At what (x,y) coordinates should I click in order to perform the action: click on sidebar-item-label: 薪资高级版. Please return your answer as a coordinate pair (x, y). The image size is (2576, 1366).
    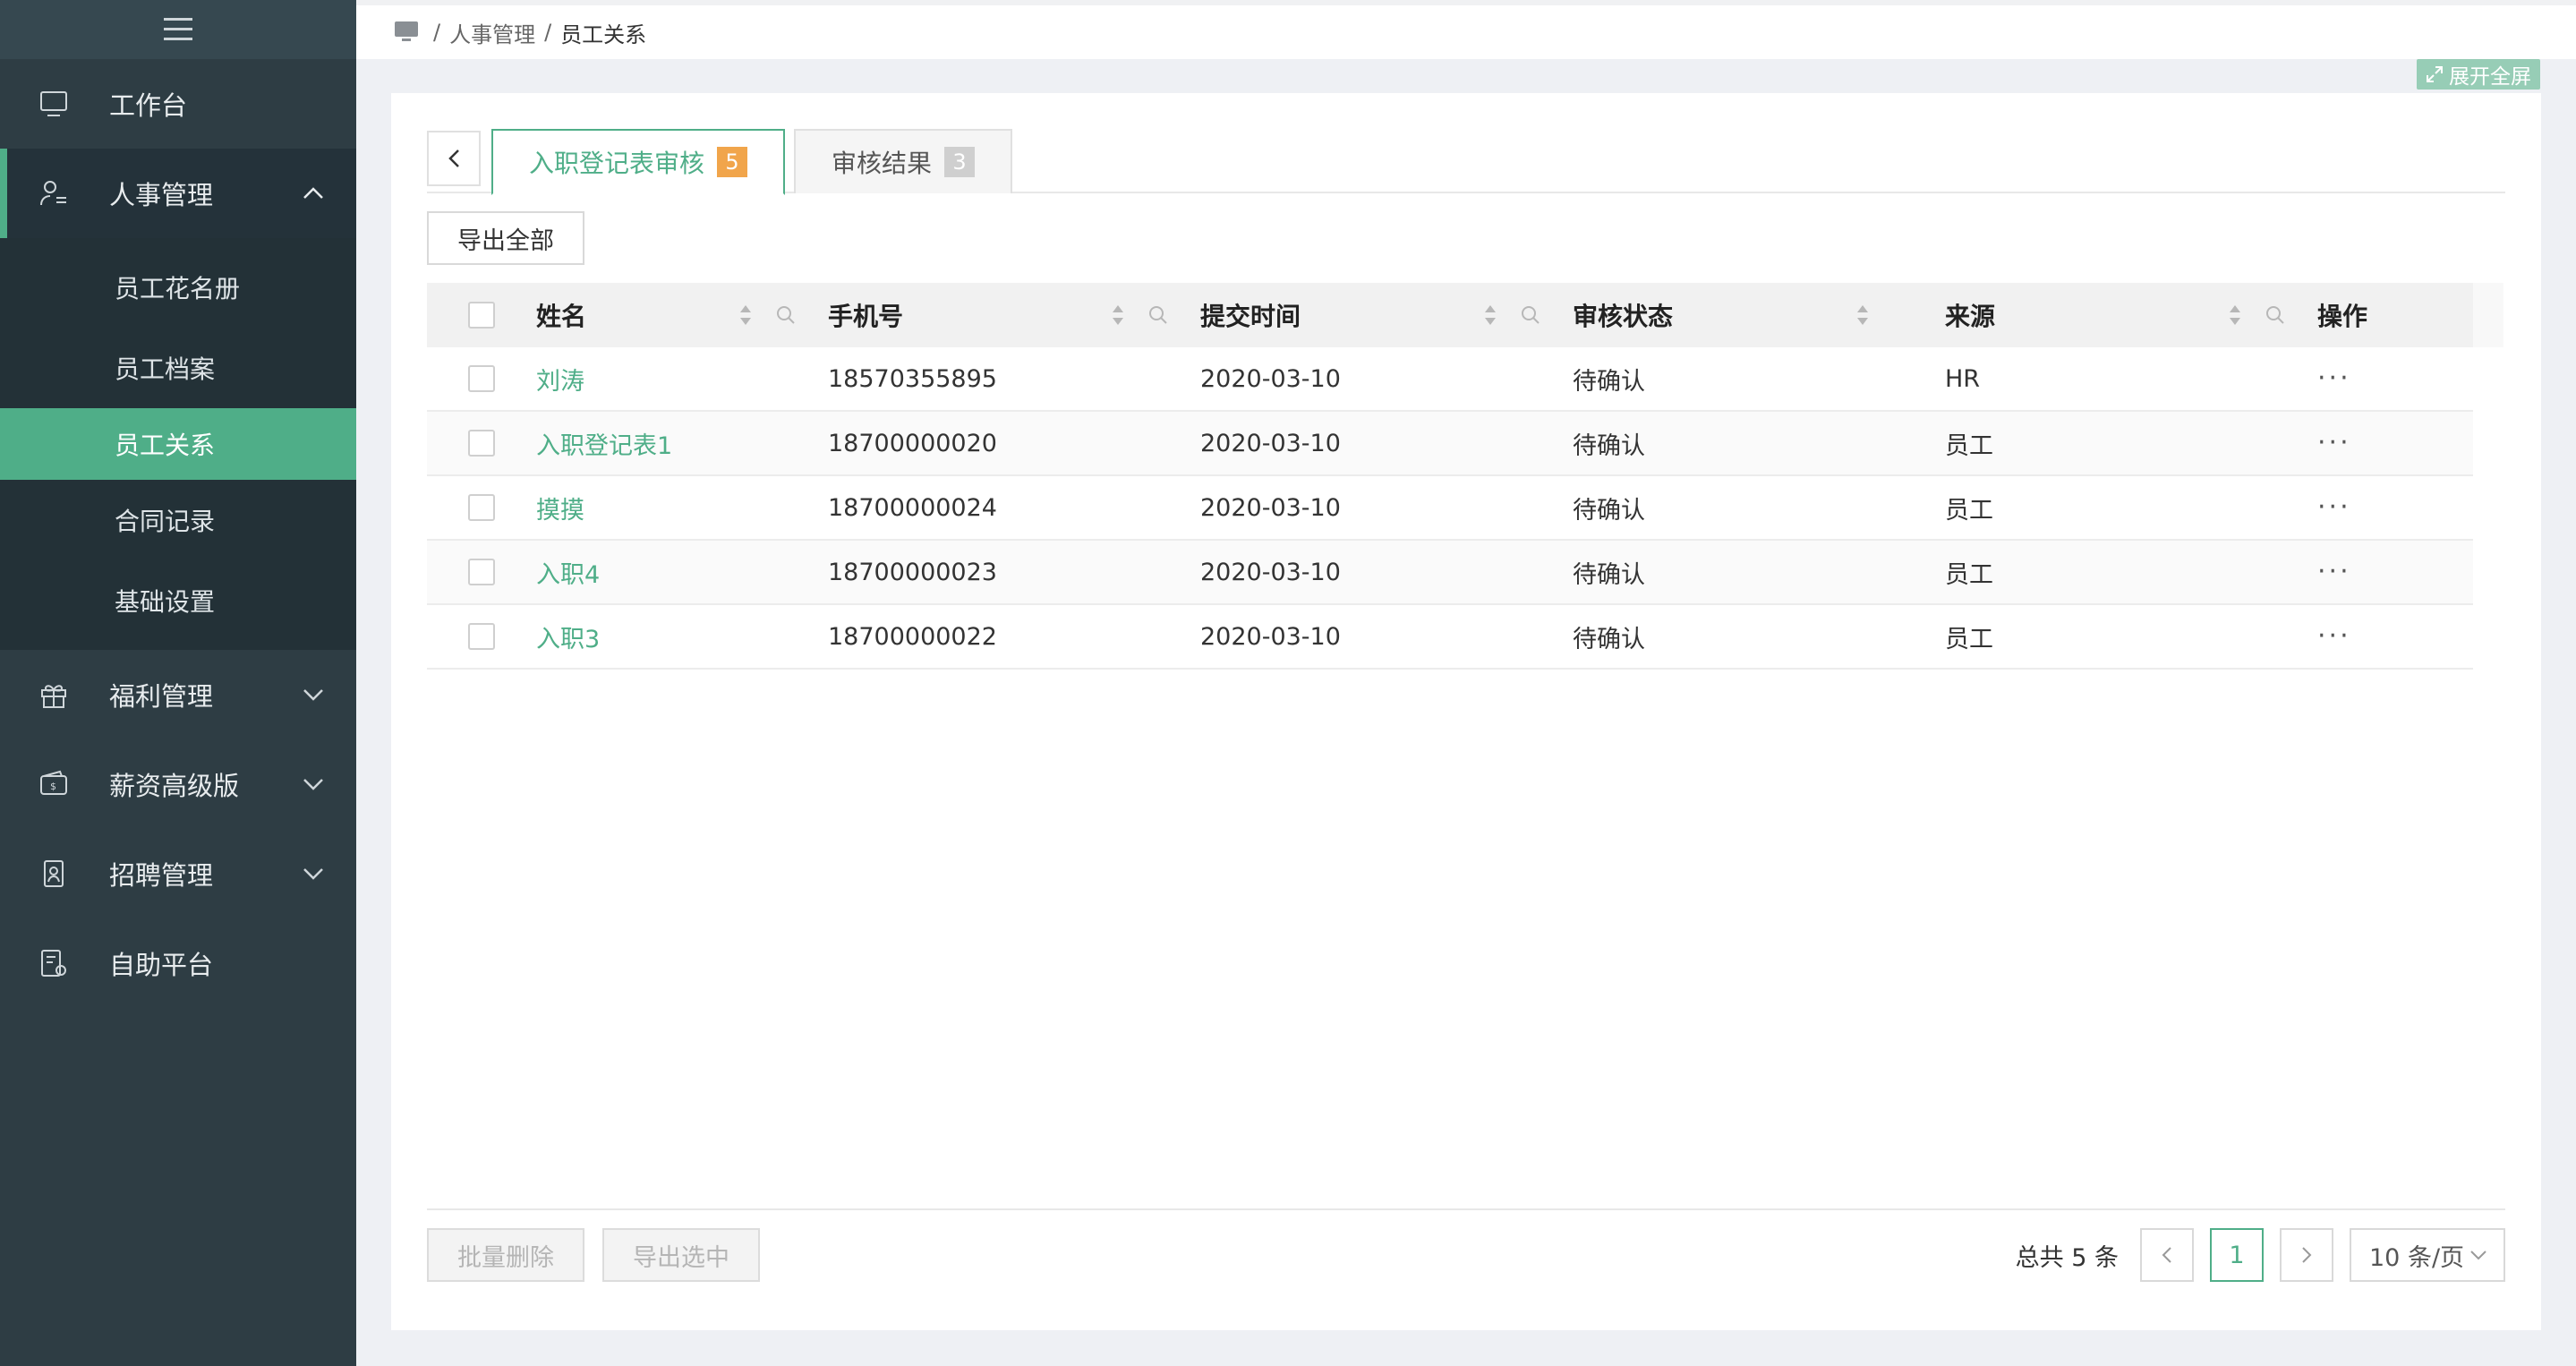
    Looking at the image, I should click on (174, 786).